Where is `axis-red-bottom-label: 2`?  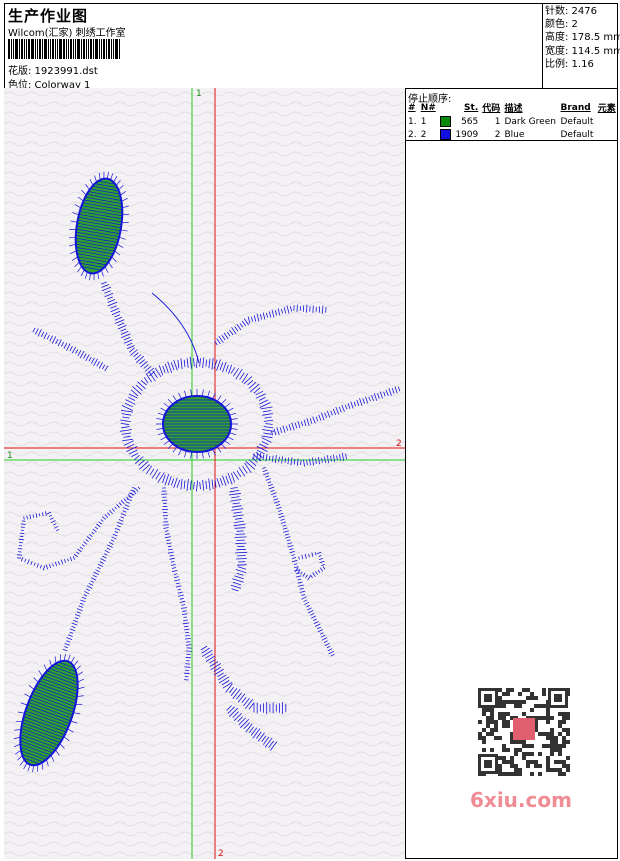
axis-red-bottom-label: 2 is located at coordinates (221, 854).